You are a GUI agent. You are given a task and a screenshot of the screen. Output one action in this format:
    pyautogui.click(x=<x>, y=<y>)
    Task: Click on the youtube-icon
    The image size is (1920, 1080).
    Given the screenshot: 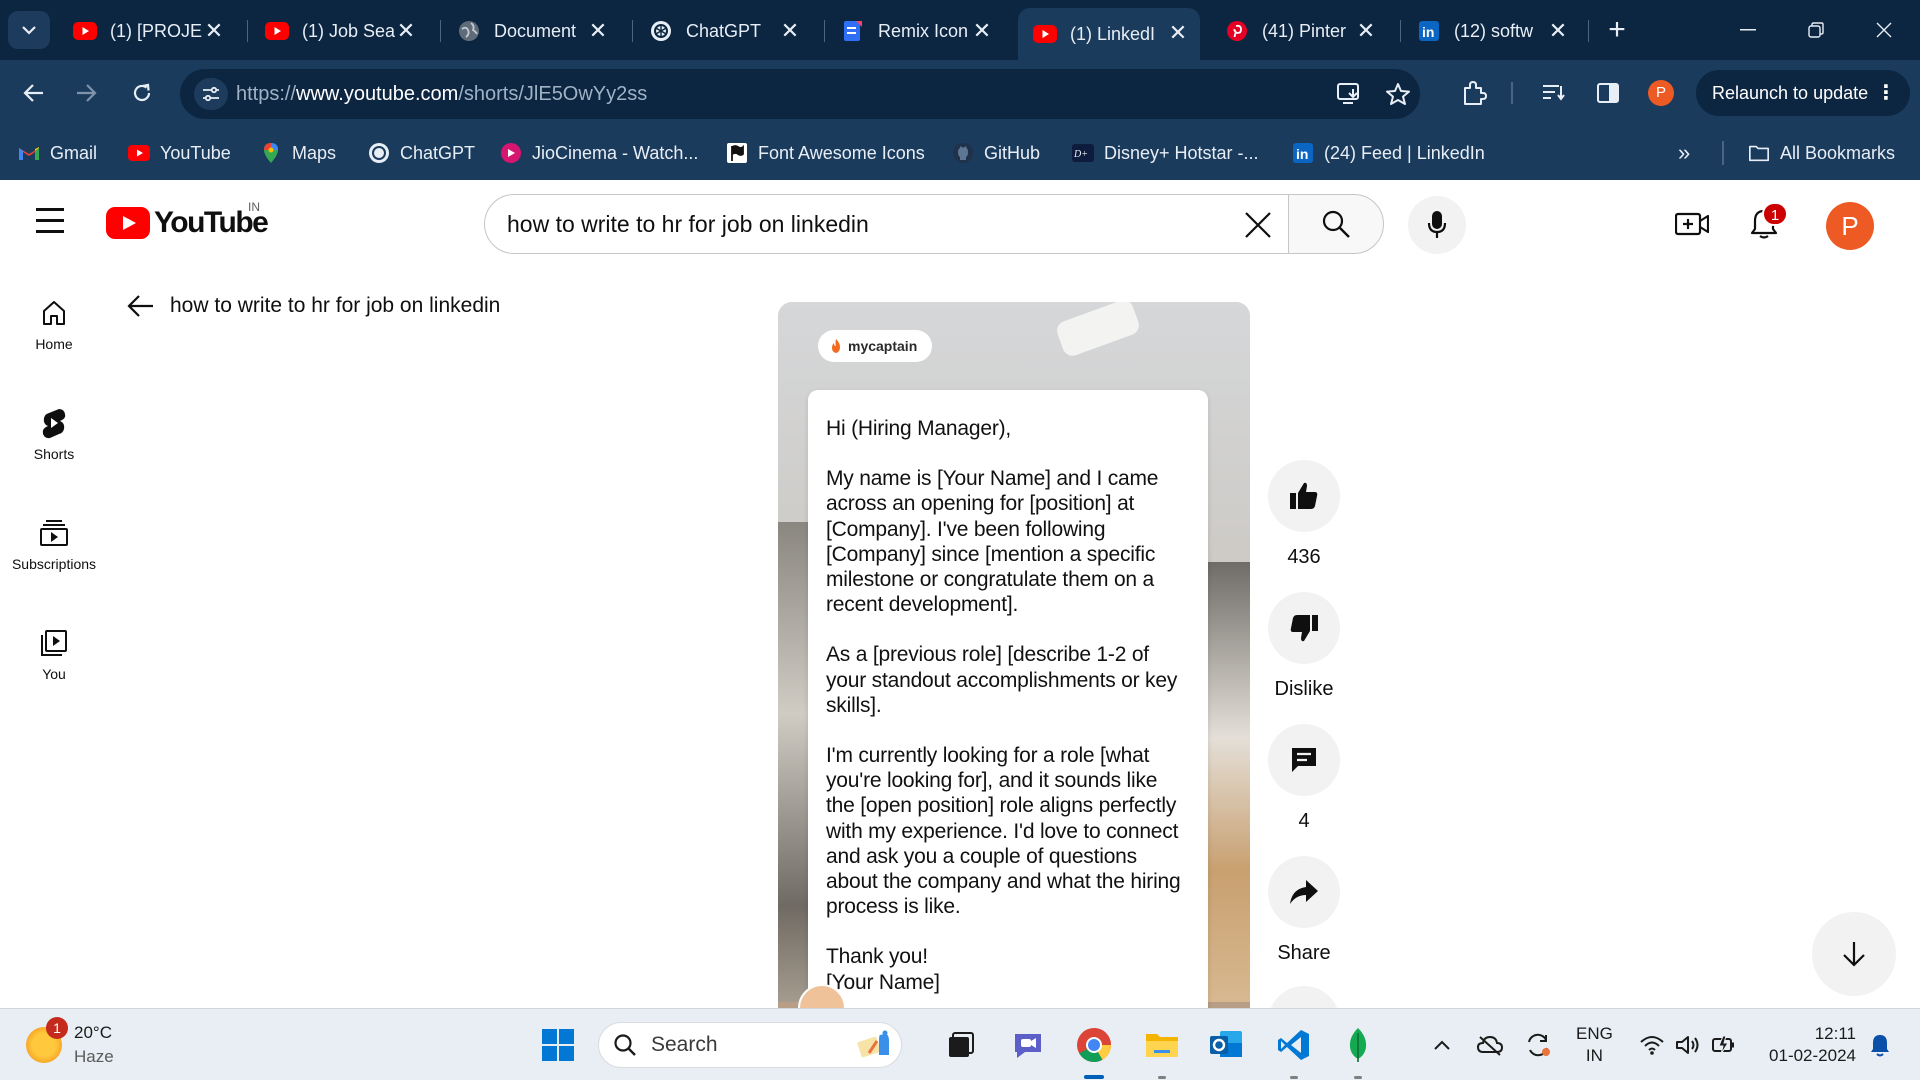 What is the action you would take?
    pyautogui.click(x=1045, y=34)
    